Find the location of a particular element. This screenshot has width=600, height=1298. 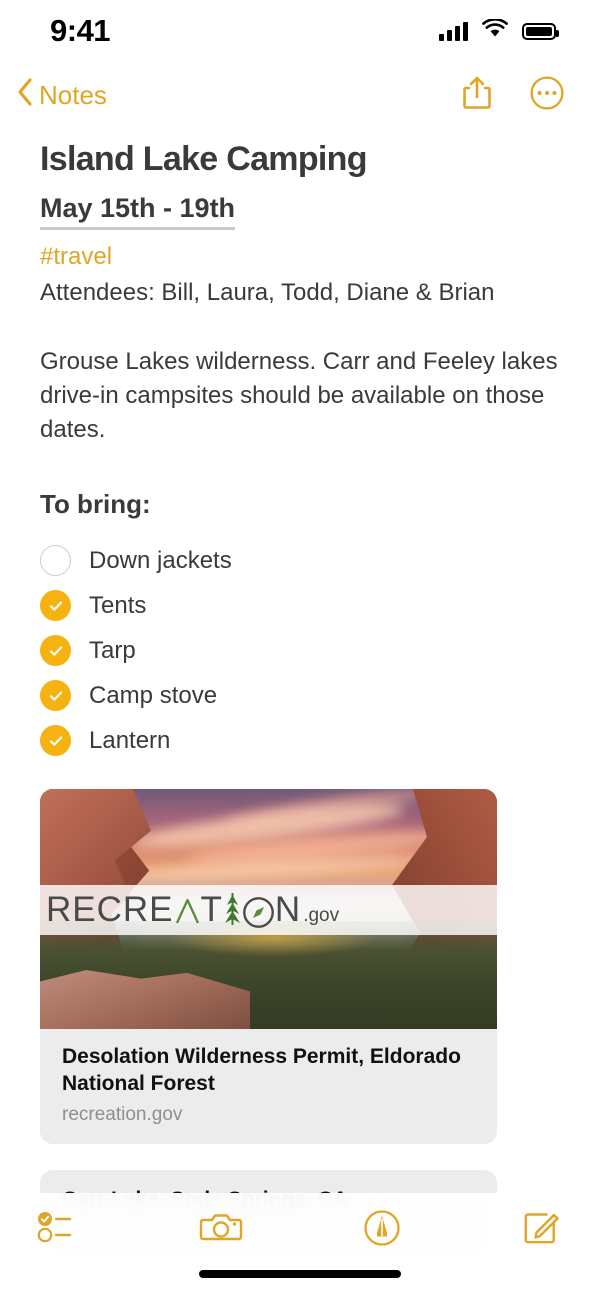

wifi-icon is located at coordinates (495, 30).